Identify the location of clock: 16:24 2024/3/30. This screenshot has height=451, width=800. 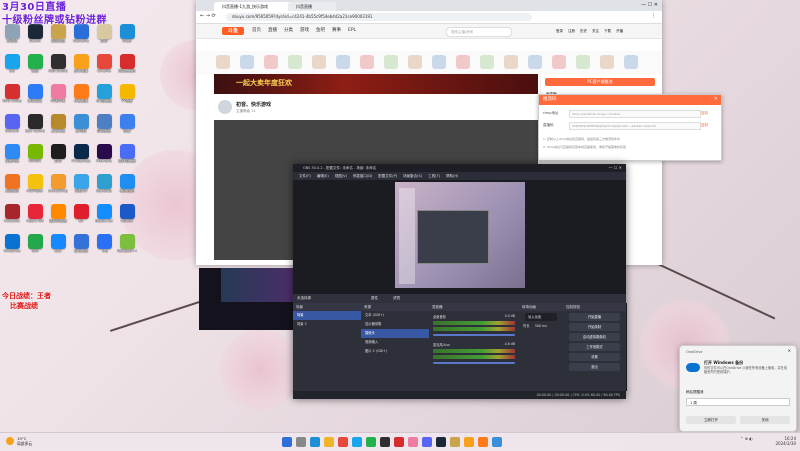
(780, 441).